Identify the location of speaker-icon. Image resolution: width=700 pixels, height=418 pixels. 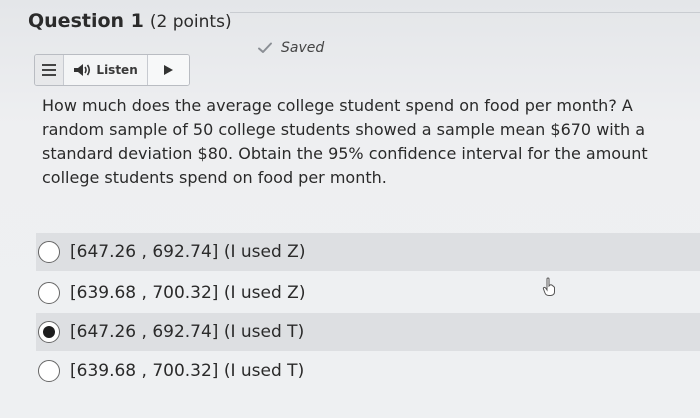
(82, 70).